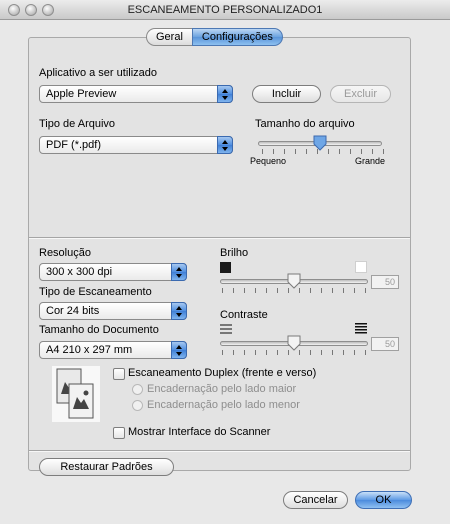  I want to click on file-size-label: Tamanho do arquivo, so click(305, 124).